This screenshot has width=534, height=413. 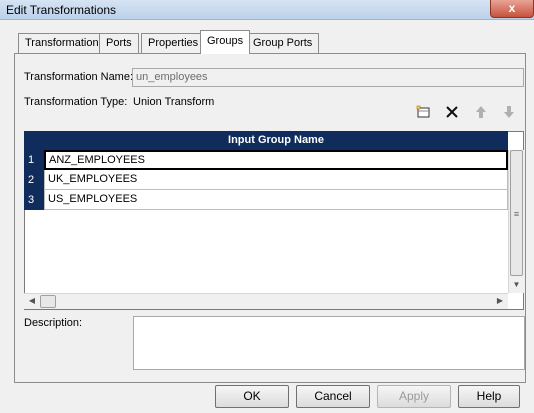 I want to click on tab-properties: Properties, so click(x=173, y=43).